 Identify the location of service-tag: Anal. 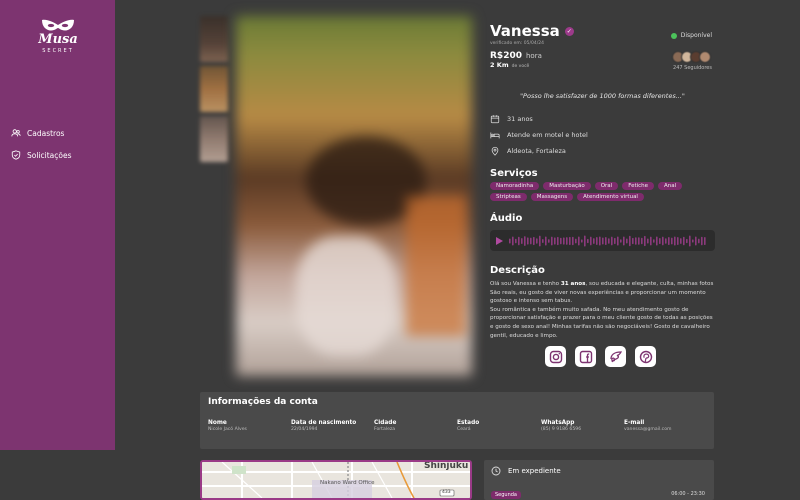
(670, 186).